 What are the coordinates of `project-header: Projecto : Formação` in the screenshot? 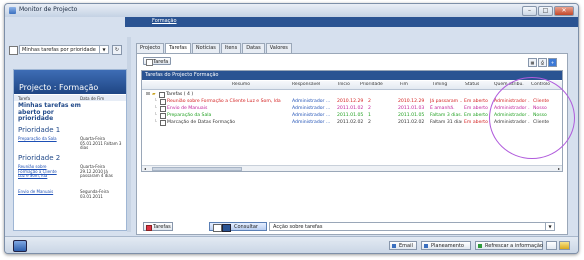 It's located at (70, 82).